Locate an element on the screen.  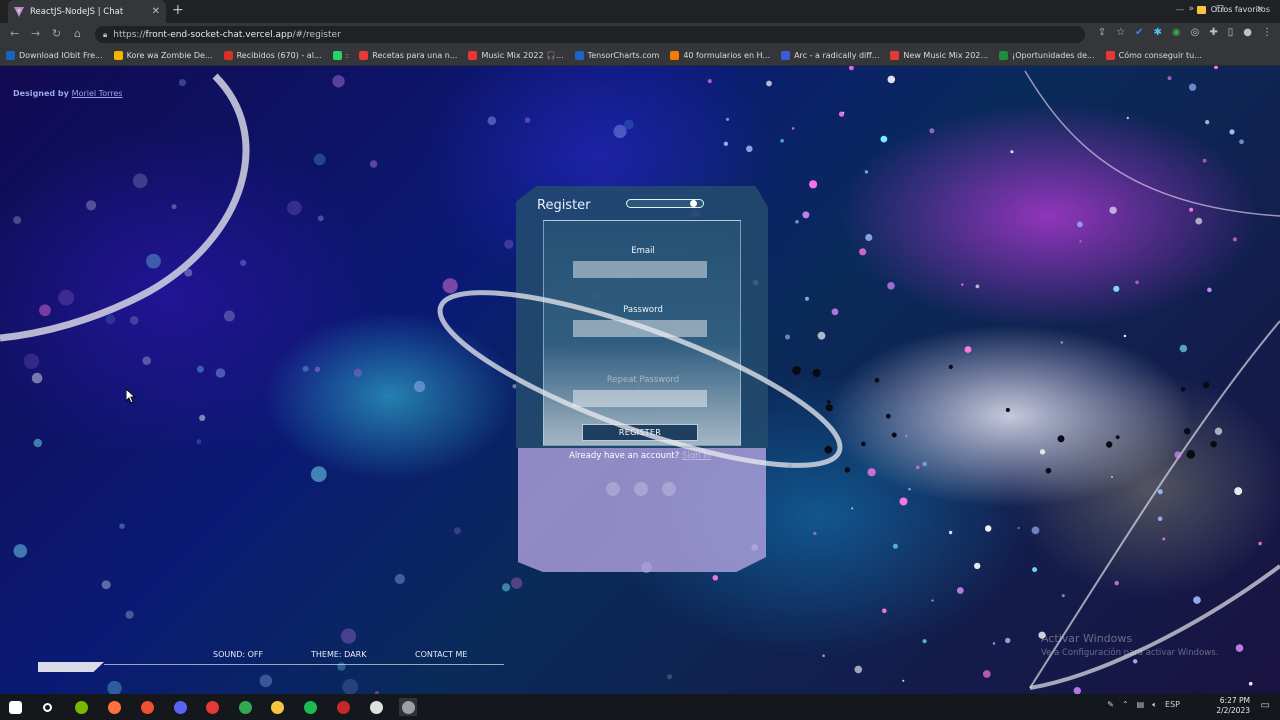
sound-toggle: SOUND: OFF is located at coordinates (238, 654).